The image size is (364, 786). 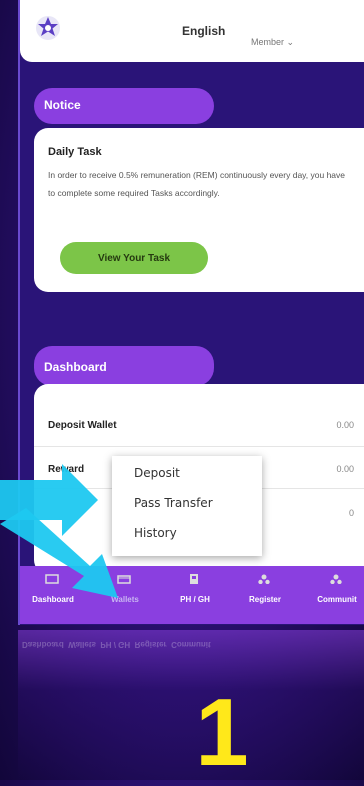 I want to click on dropdown-item-pass-transfer: Pass Transfer, so click(x=173, y=503).